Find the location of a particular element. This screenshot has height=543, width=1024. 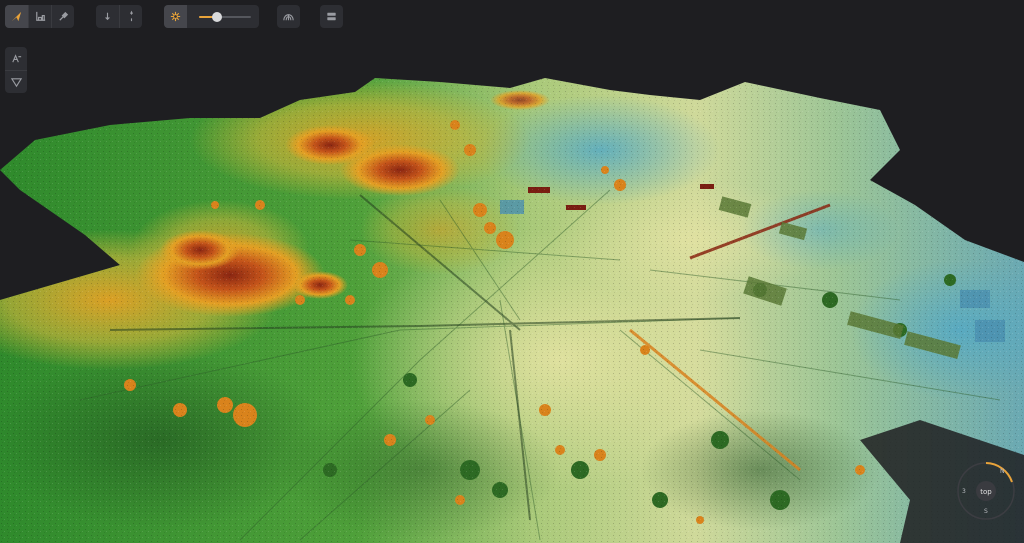

point-size-control is located at coordinates (211, 16).